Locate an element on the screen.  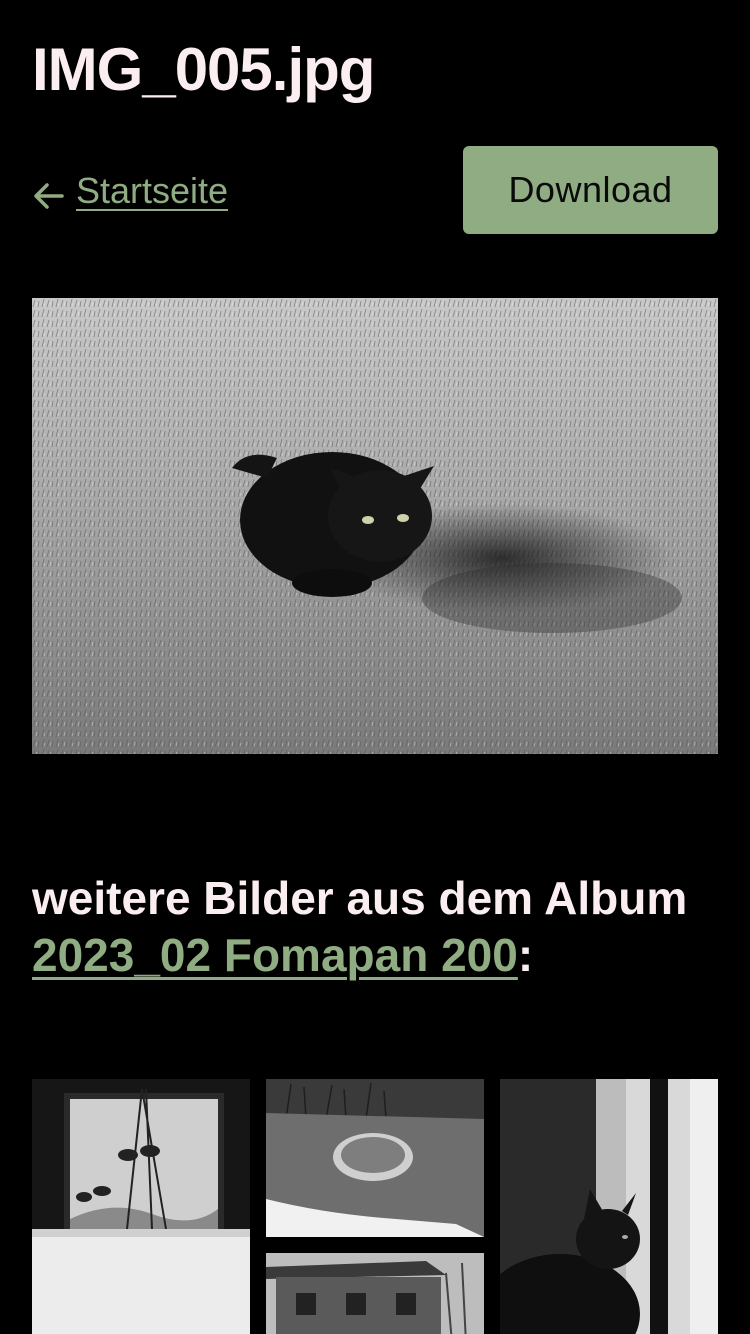
page-title: IMG_005.jpg is located at coordinates (203, 69).